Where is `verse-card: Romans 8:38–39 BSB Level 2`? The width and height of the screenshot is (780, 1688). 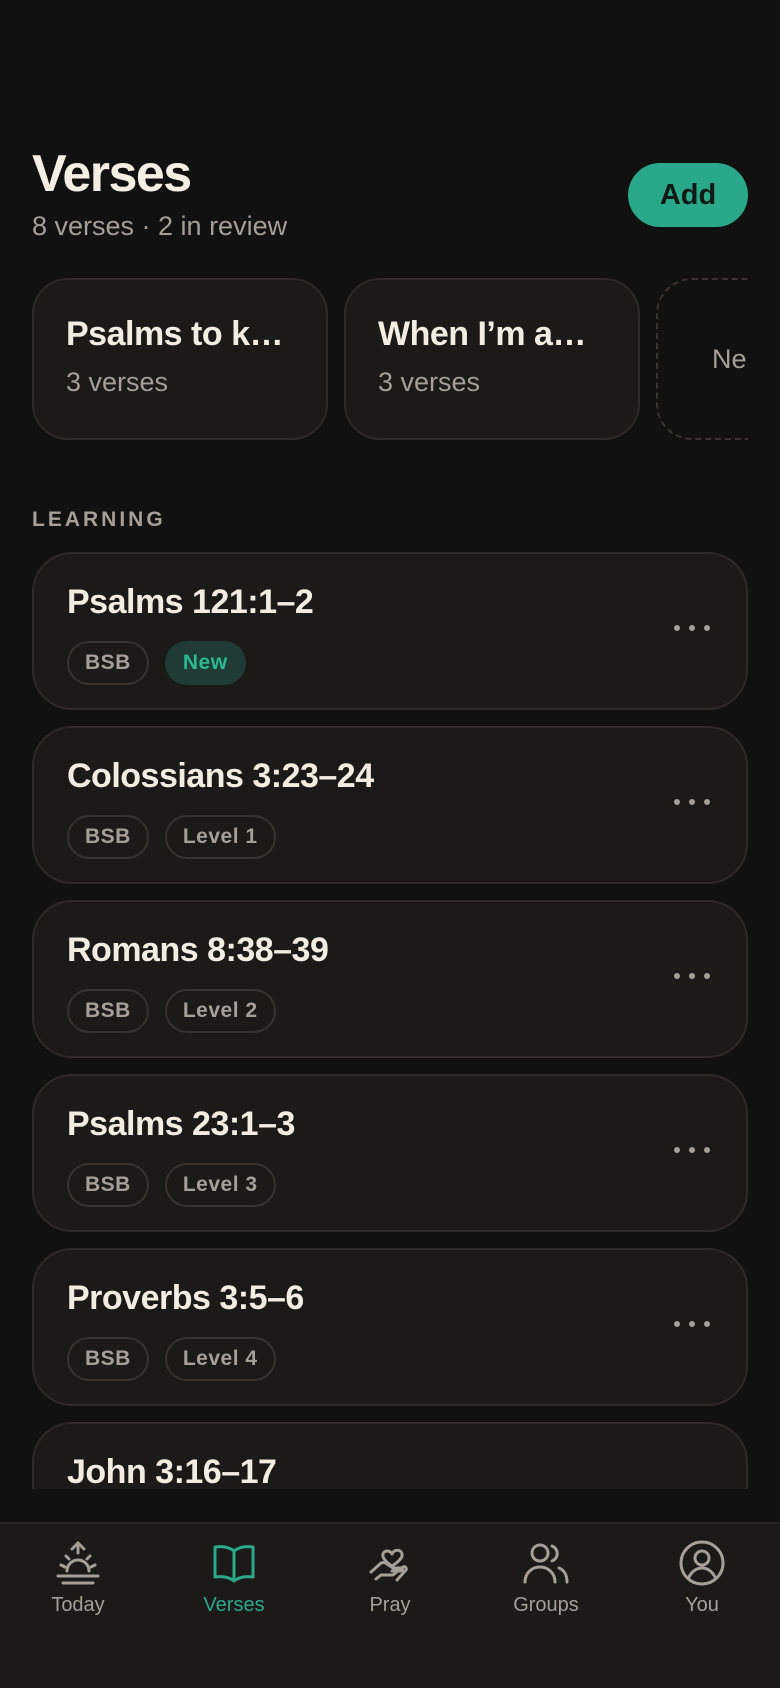 verse-card: Romans 8:38–39 BSB Level 2 is located at coordinates (390, 979).